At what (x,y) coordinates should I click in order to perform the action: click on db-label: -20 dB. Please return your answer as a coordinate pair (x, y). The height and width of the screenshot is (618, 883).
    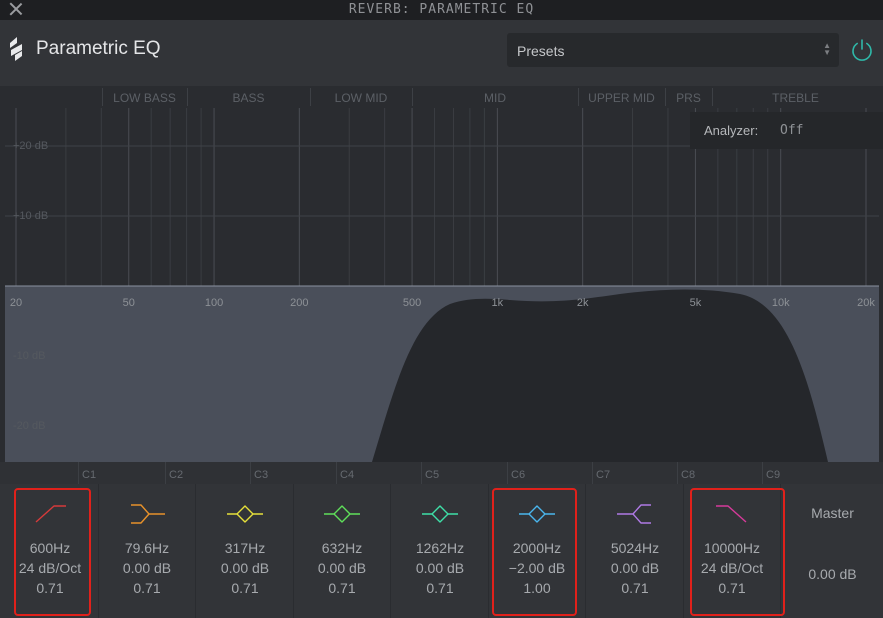
    Looking at the image, I should click on (29, 426).